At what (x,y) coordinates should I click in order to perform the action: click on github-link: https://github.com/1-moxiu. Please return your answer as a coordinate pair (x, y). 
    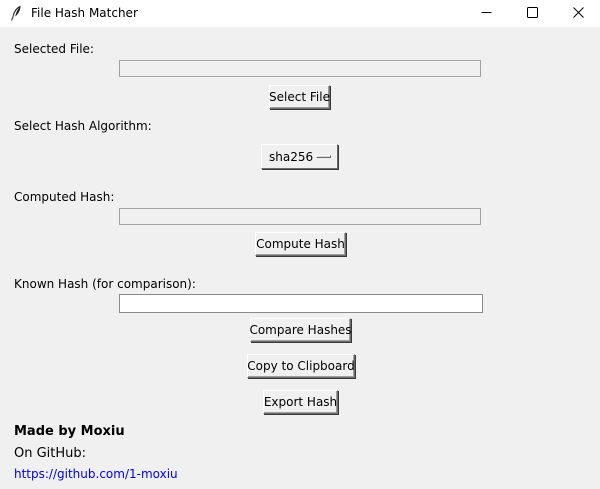
    Looking at the image, I should click on (96, 474).